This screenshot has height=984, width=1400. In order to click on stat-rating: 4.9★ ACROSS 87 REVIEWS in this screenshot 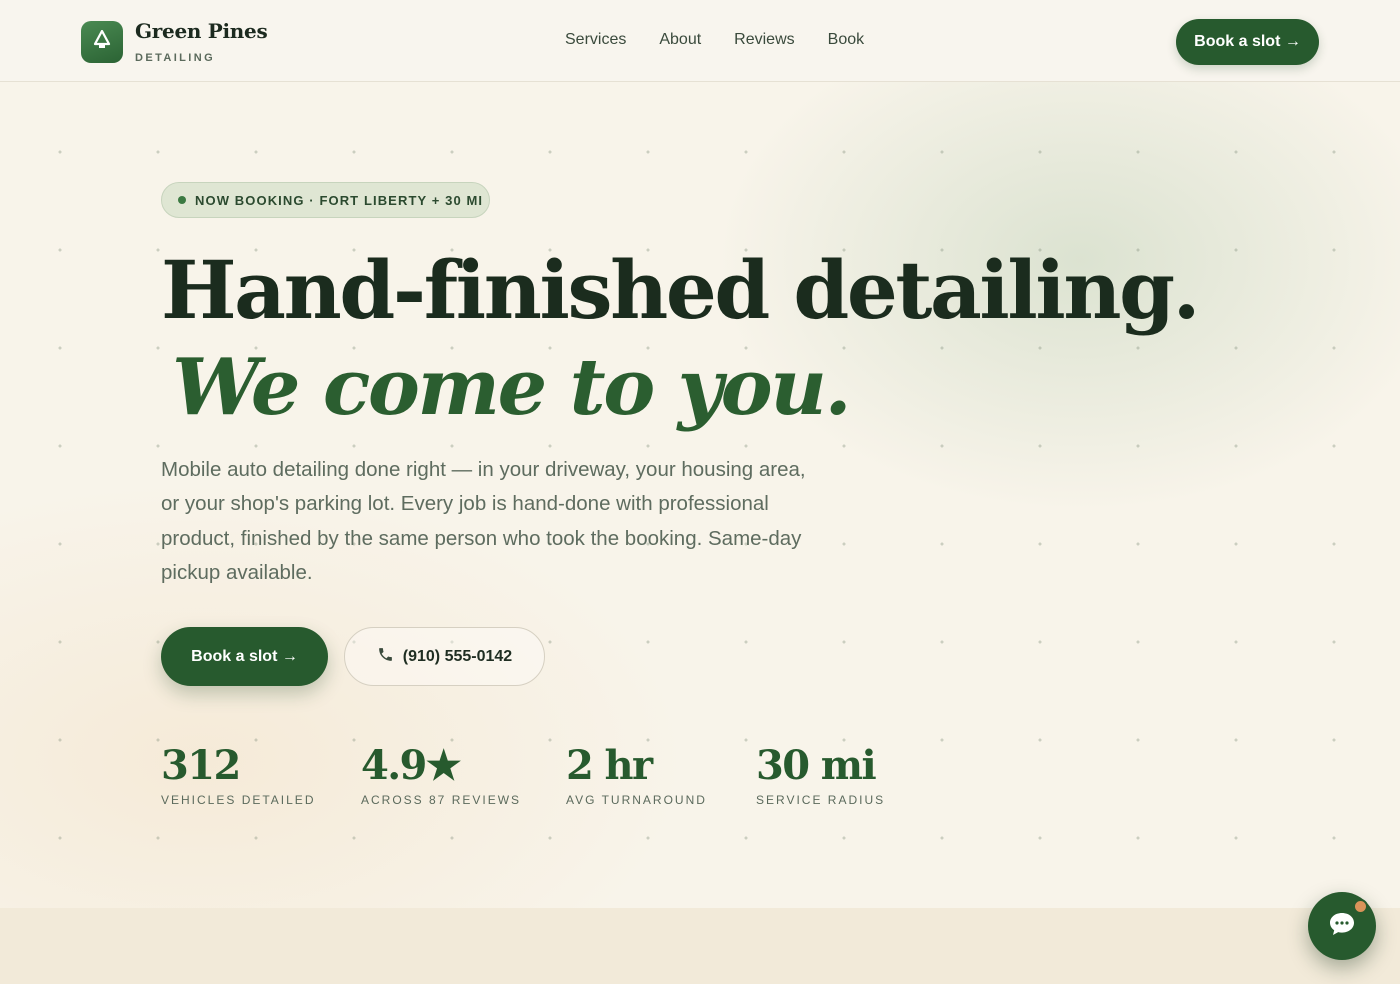, I will do `click(441, 774)`.